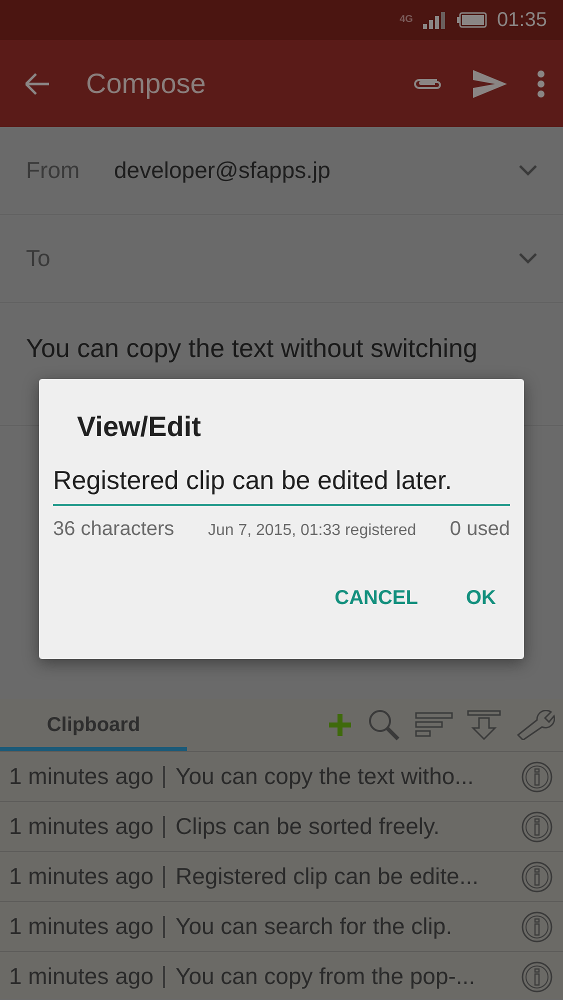 The width and height of the screenshot is (563, 1000). I want to click on wrench-icon, so click(535, 725).